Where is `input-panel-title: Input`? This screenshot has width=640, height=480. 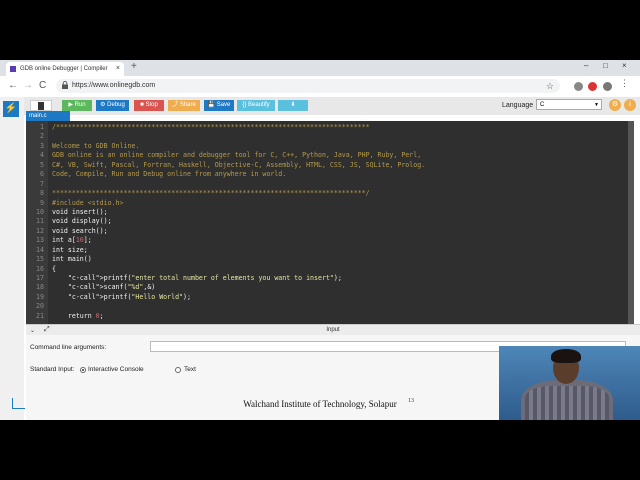
input-panel-title: Input is located at coordinates (333, 330).